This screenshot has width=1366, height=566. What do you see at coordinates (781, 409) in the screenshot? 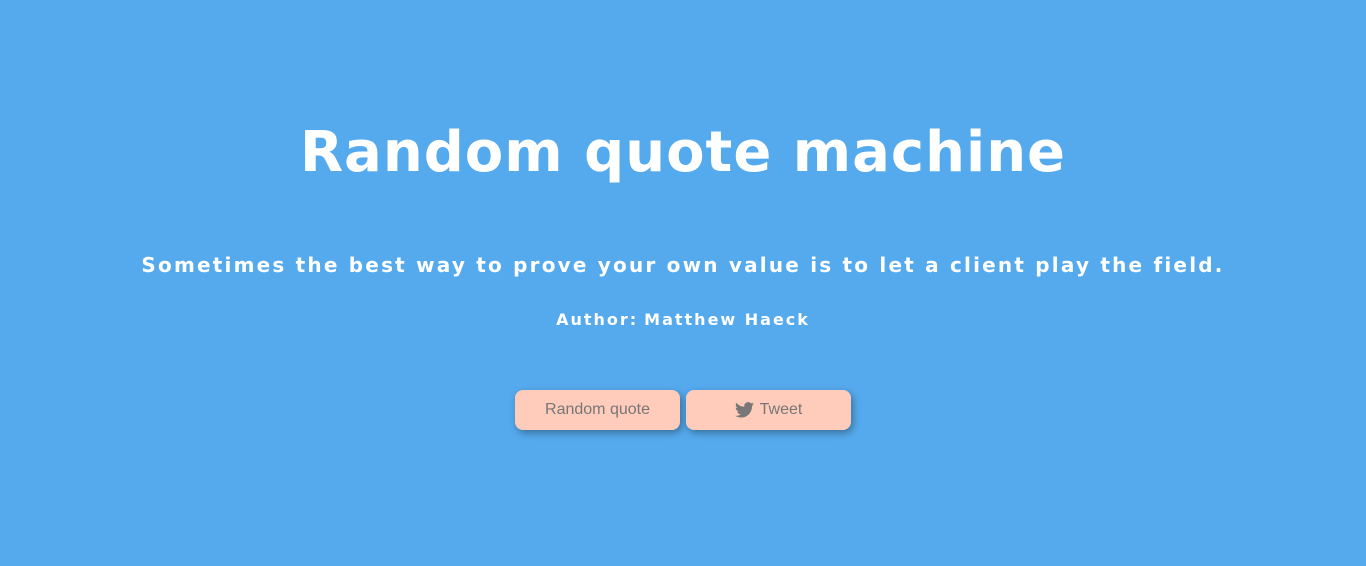
I see `tweet-label: Tweet` at bounding box center [781, 409].